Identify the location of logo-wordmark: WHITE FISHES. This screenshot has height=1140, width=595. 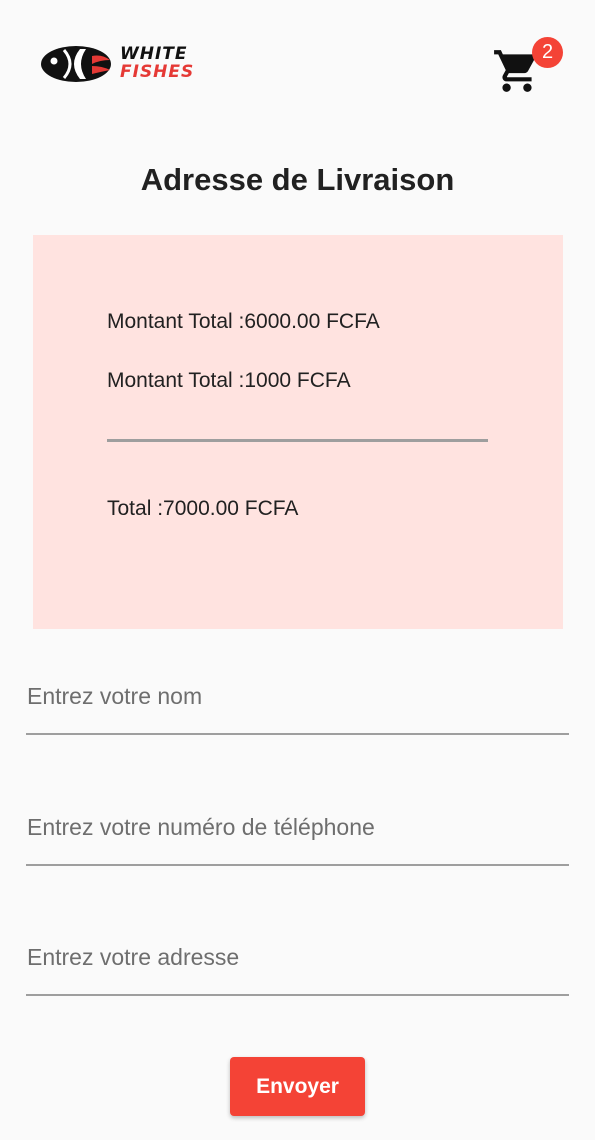
(157, 63).